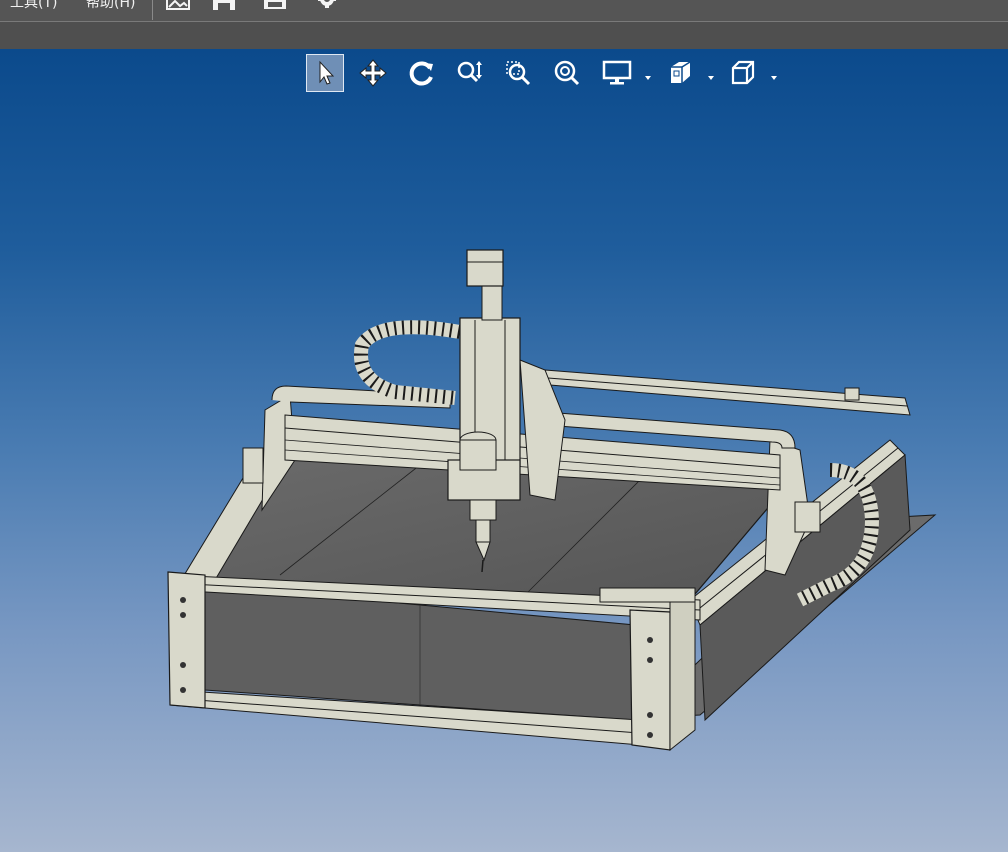  What do you see at coordinates (504, 11) in the screenshot?
I see `menubar: 工具(T) 帮助(H)` at bounding box center [504, 11].